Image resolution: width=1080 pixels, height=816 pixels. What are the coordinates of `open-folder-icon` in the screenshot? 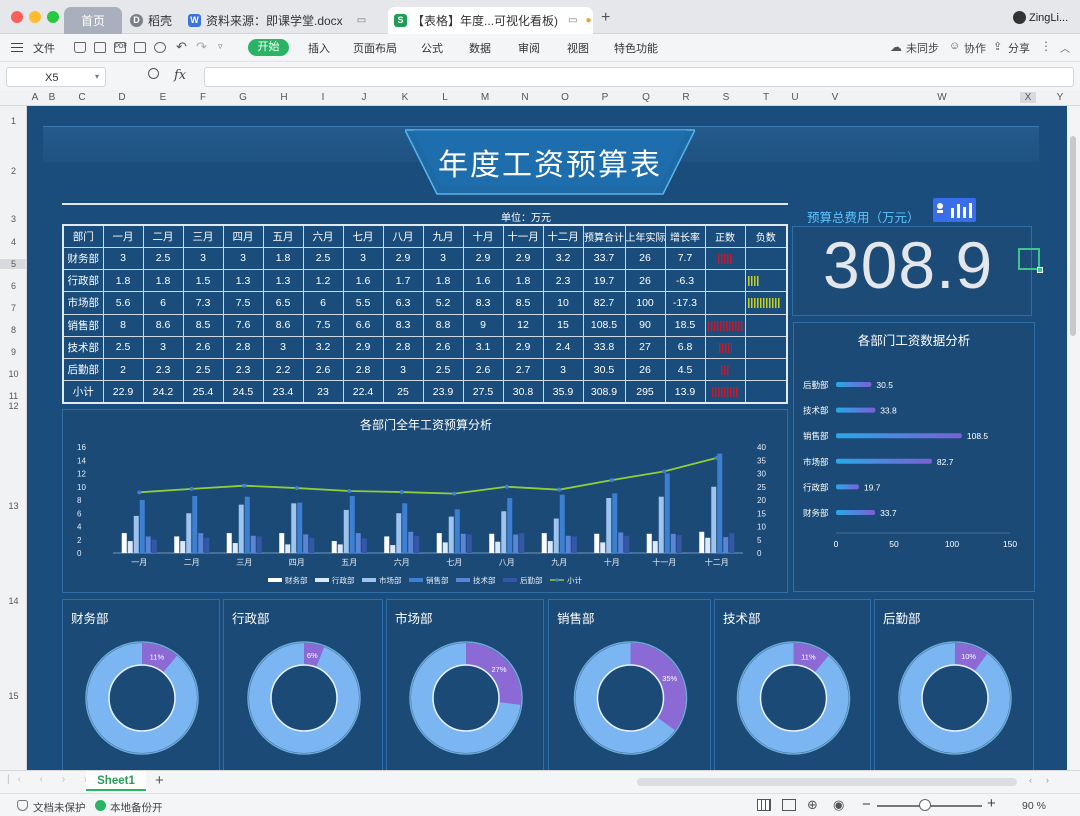 It's located at (80, 47).